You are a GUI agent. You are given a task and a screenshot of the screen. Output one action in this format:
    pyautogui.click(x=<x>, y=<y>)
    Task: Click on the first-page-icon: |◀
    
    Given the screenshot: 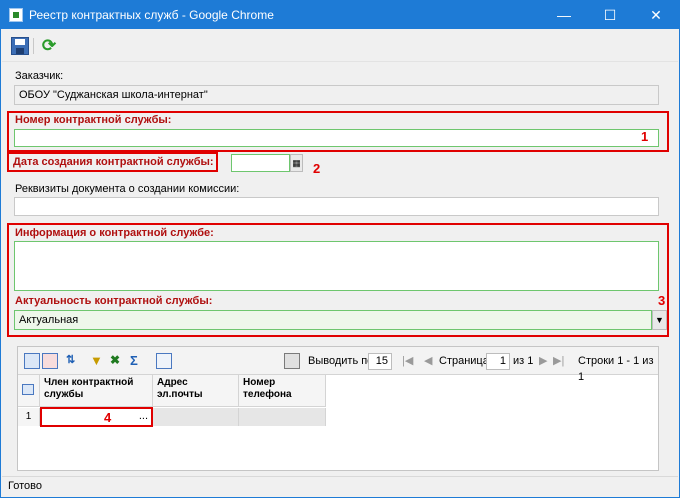 What is the action you would take?
    pyautogui.click(x=407, y=361)
    